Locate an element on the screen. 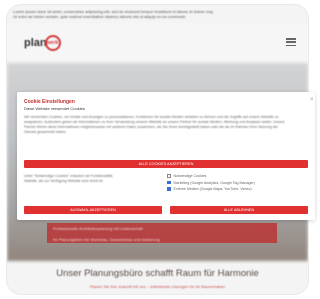 The image size is (320, 299). accept-all-cookies-button: ALLE COOKIES AKZEPTIEREN is located at coordinates (166, 164).